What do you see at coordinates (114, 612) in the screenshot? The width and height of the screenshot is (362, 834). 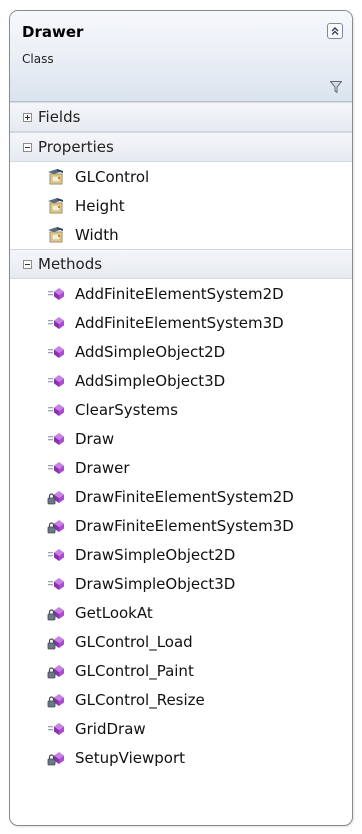 I see `member-label: GetLookAt` at bounding box center [114, 612].